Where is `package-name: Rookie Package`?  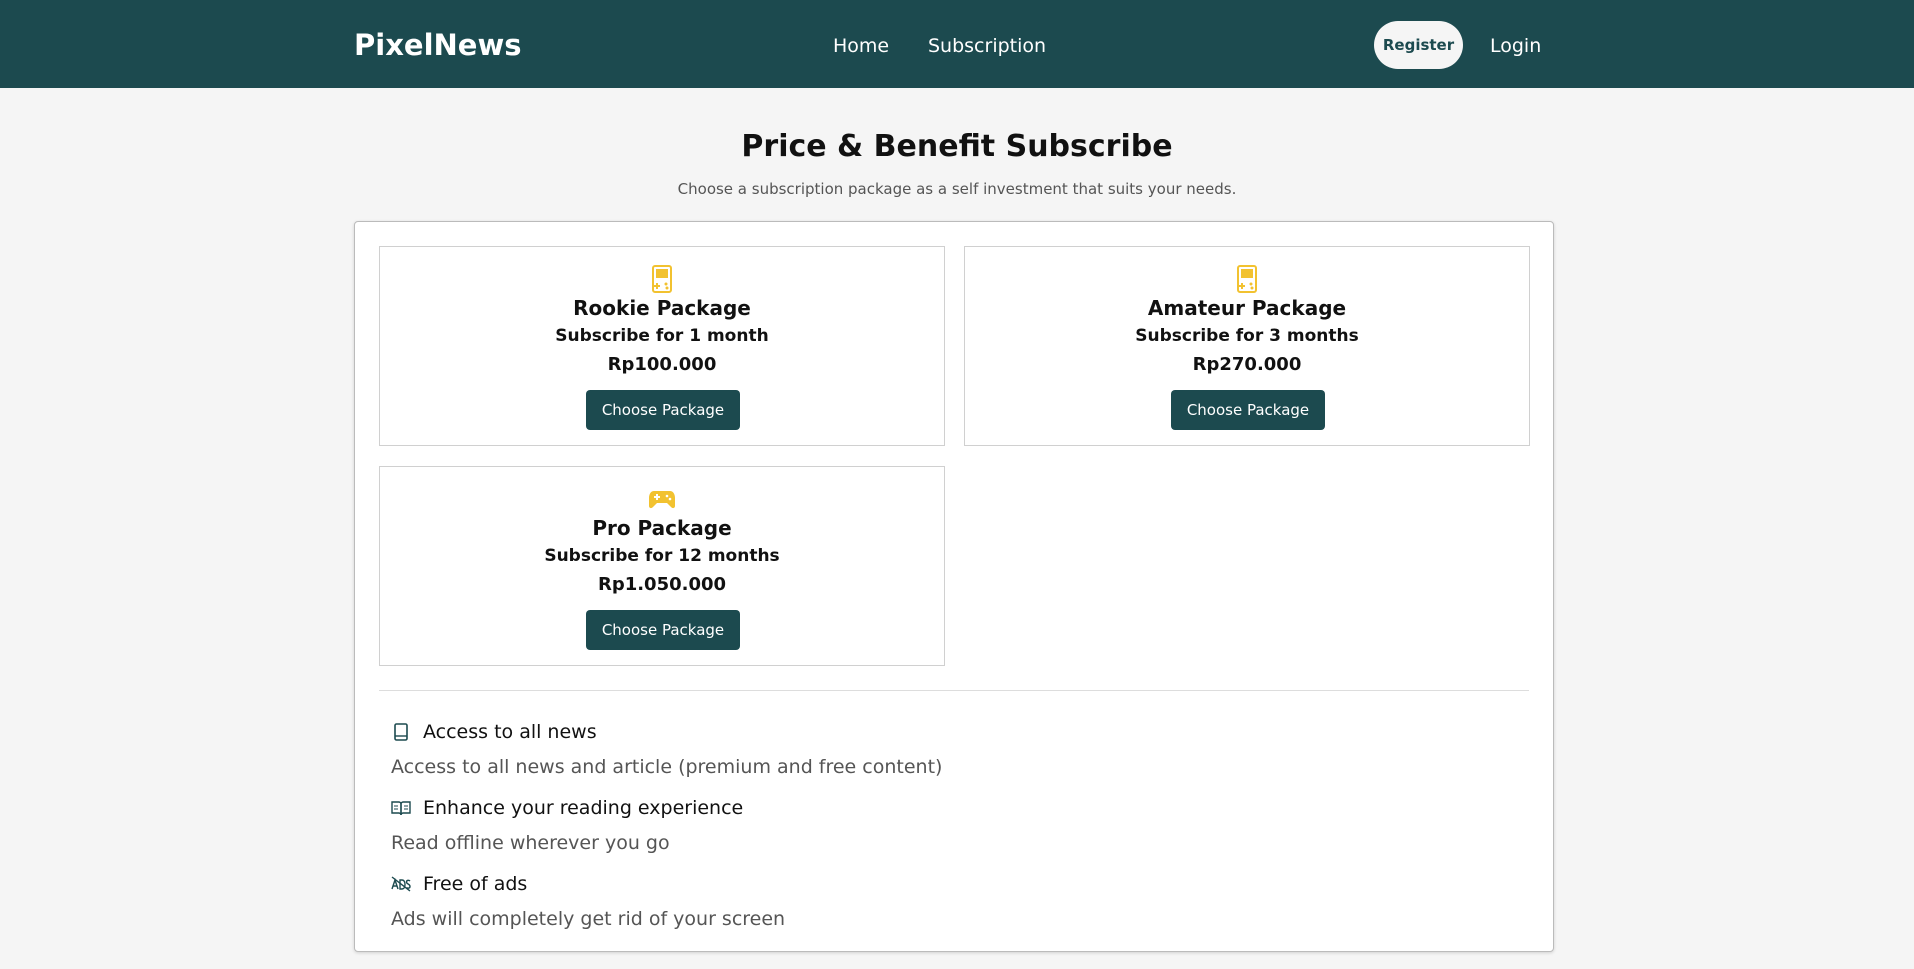 package-name: Rookie Package is located at coordinates (662, 308).